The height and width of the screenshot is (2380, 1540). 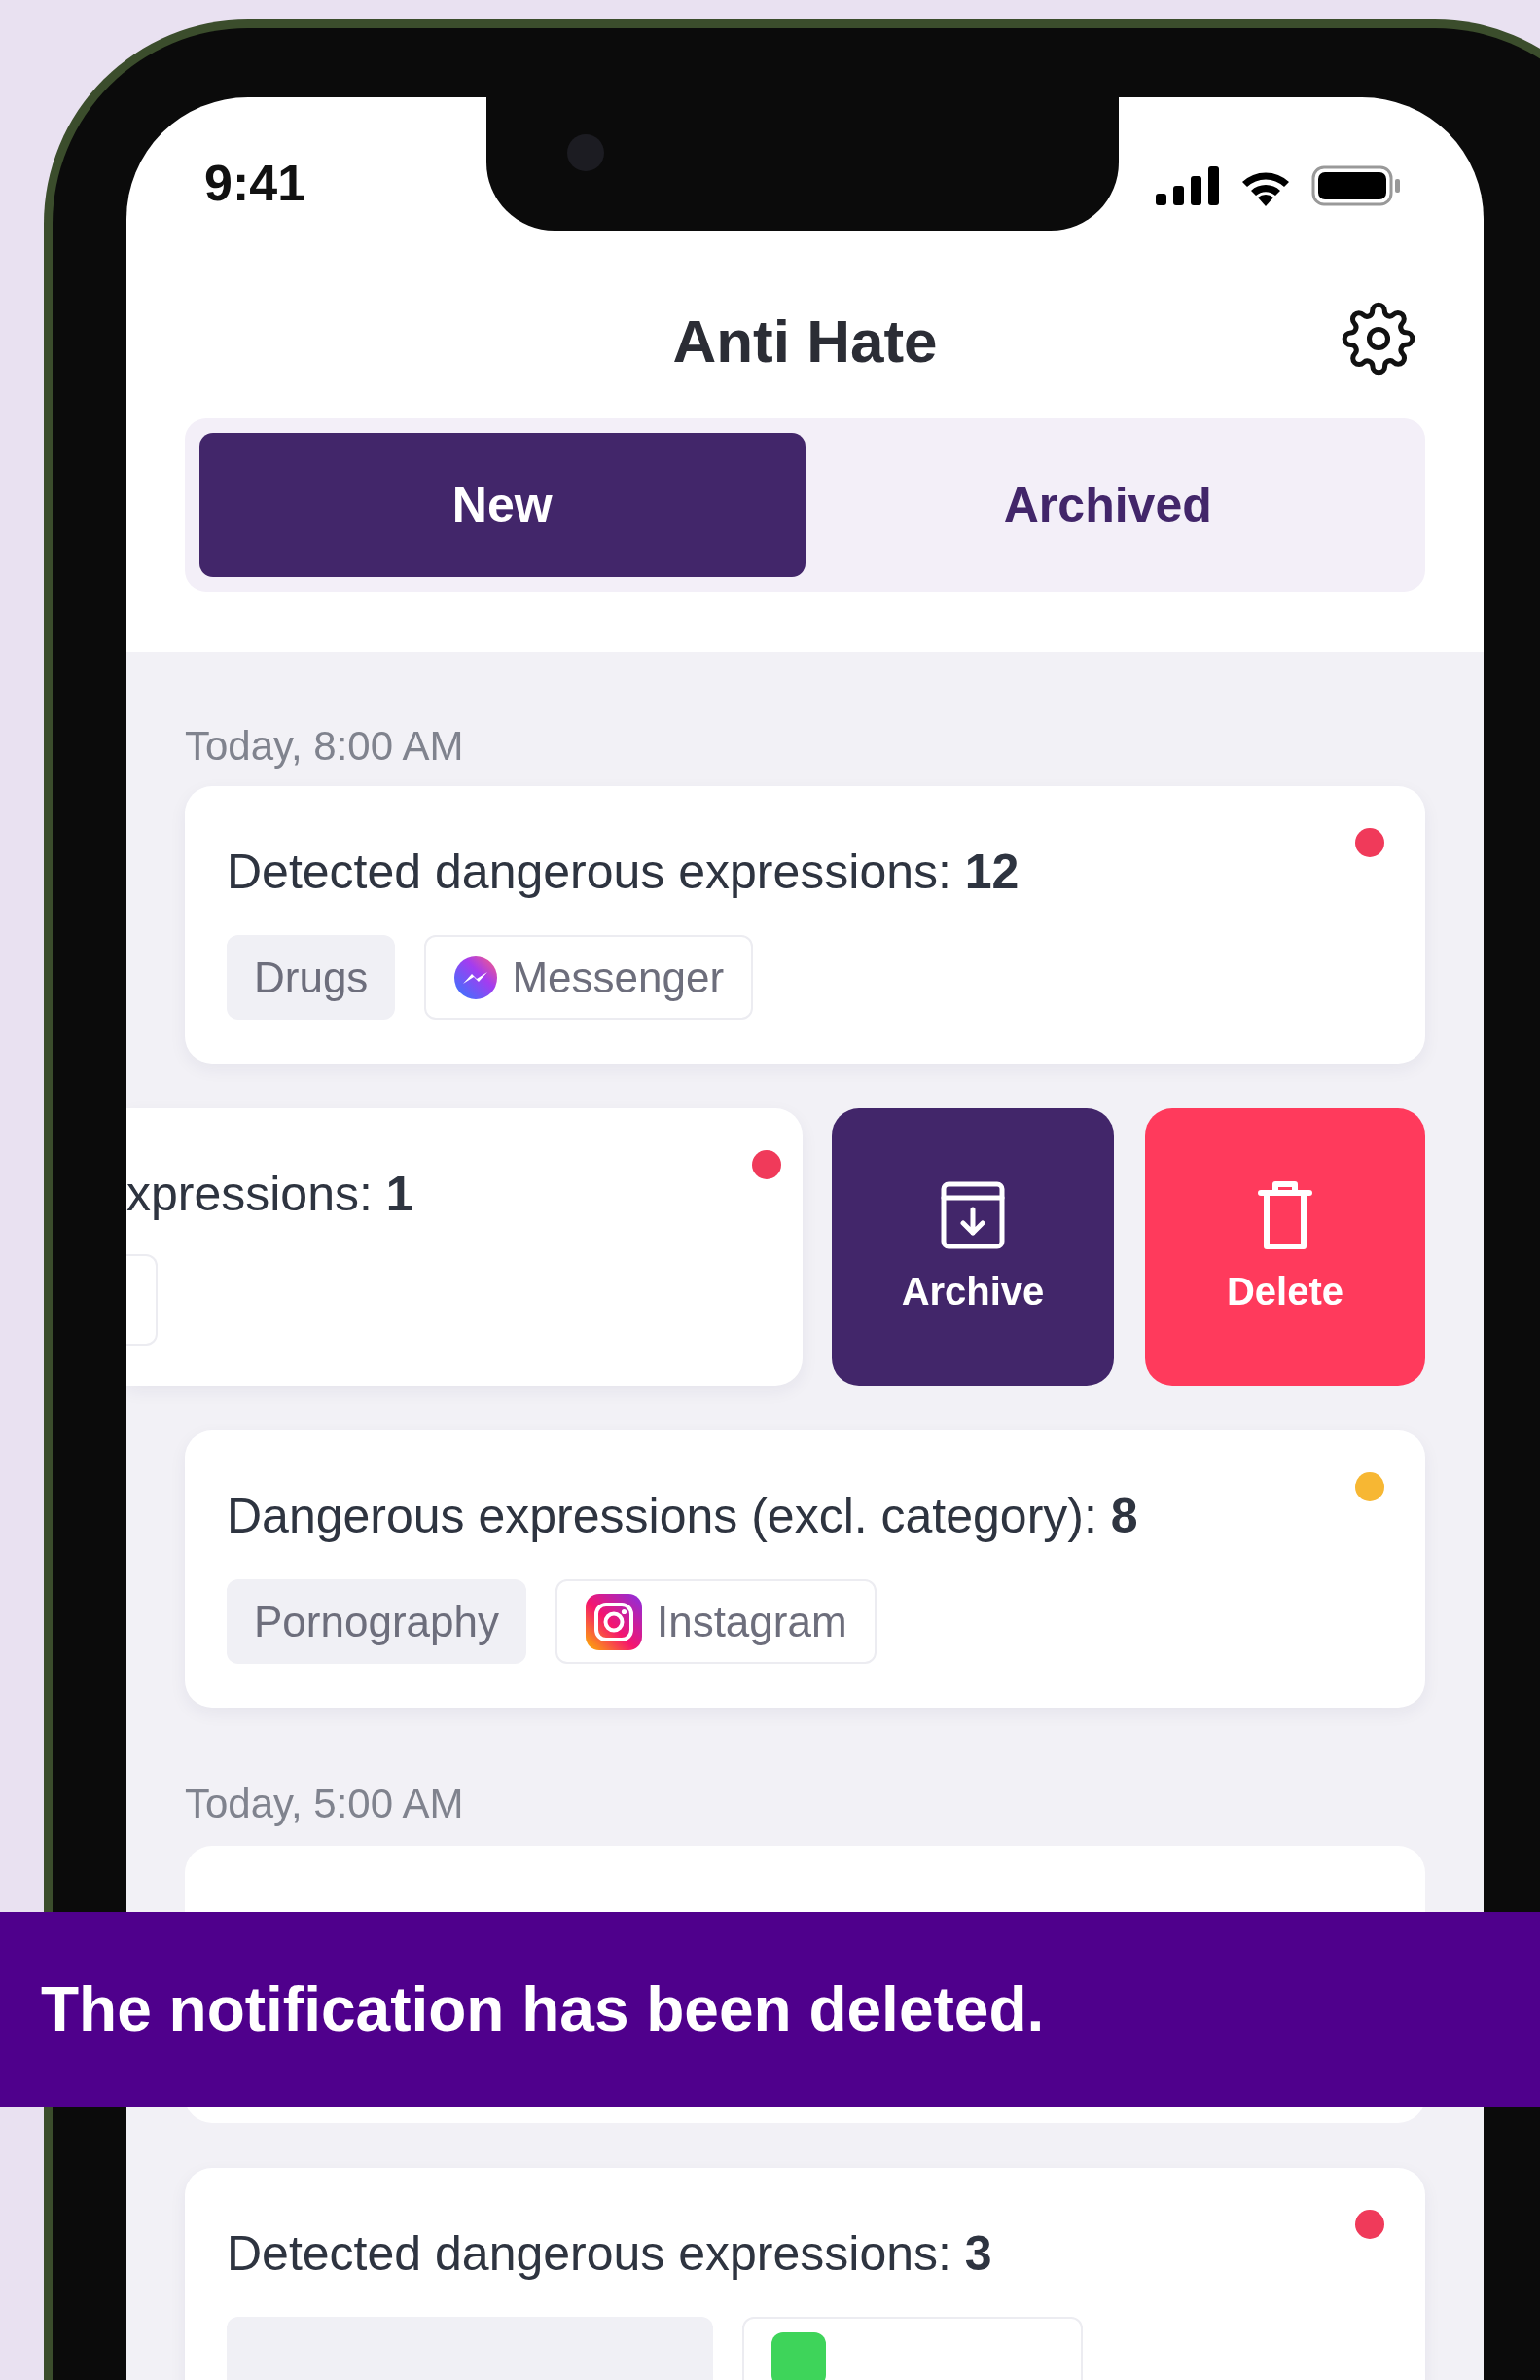 I want to click on messenger-icon, so click(x=476, y=977).